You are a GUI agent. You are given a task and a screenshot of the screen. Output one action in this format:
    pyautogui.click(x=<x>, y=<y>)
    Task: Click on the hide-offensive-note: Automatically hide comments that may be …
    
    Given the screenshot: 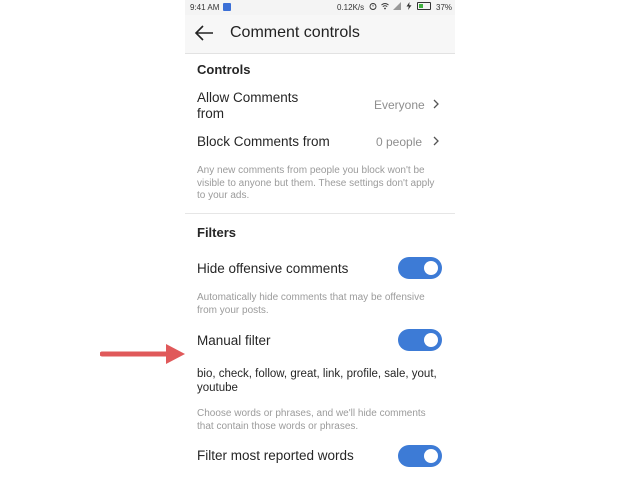 What is the action you would take?
    pyautogui.click(x=311, y=304)
    